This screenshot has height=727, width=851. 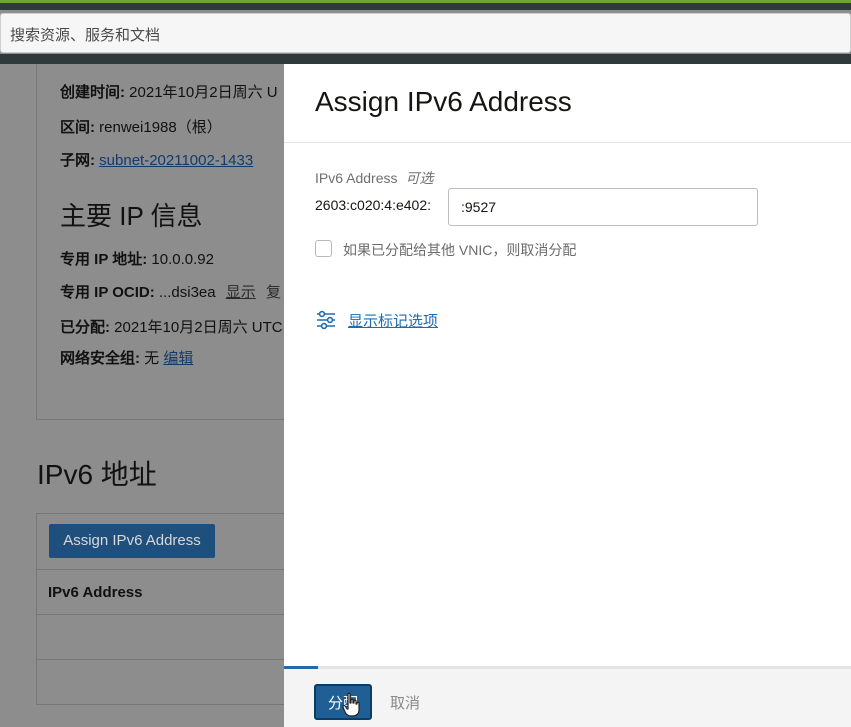 I want to click on panel-divider, so click(x=567, y=142).